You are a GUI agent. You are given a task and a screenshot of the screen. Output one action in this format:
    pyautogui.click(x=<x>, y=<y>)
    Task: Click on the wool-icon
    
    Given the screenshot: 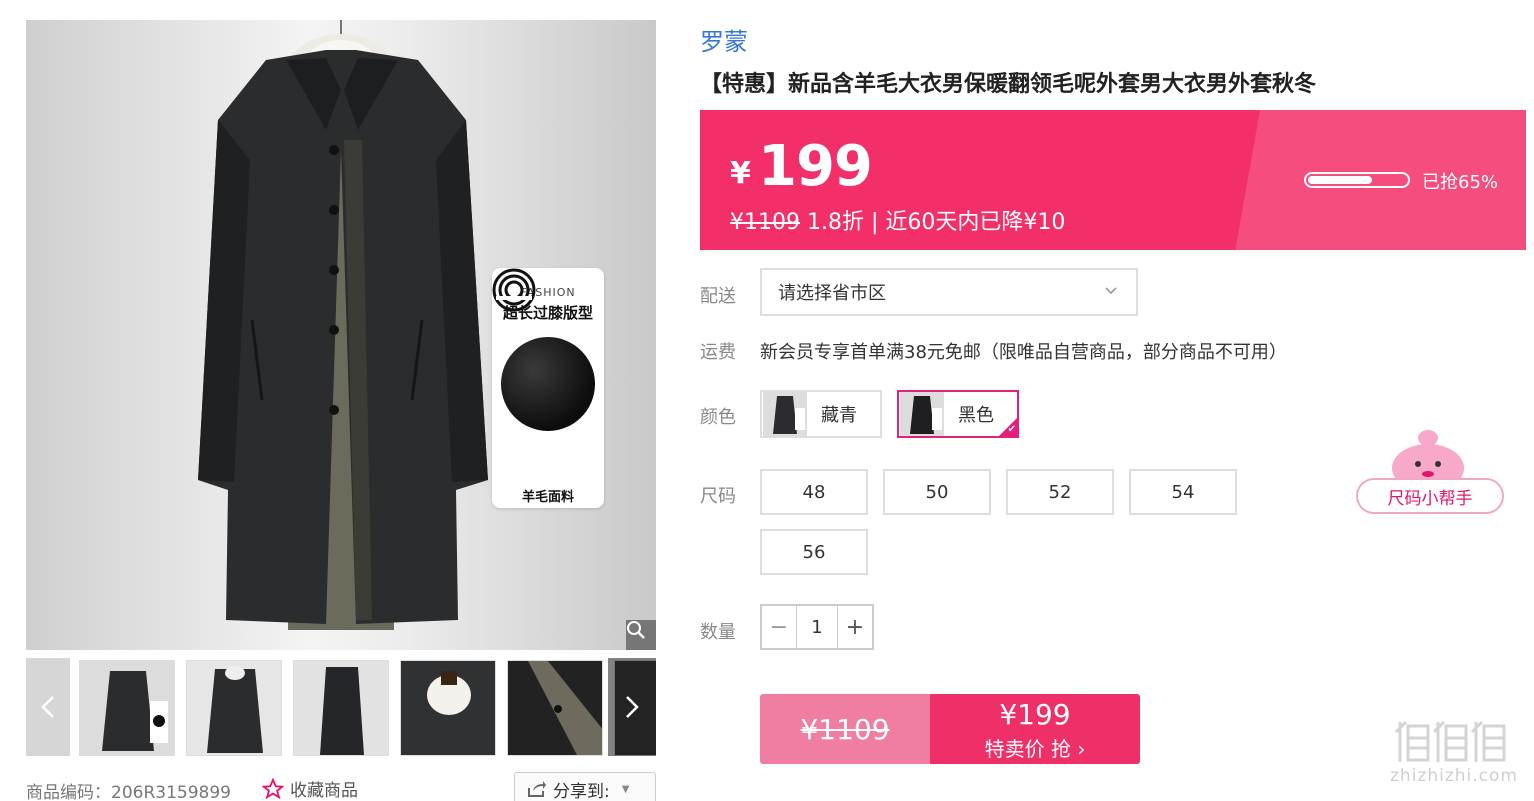 What is the action you would take?
    pyautogui.click(x=531, y=376)
    